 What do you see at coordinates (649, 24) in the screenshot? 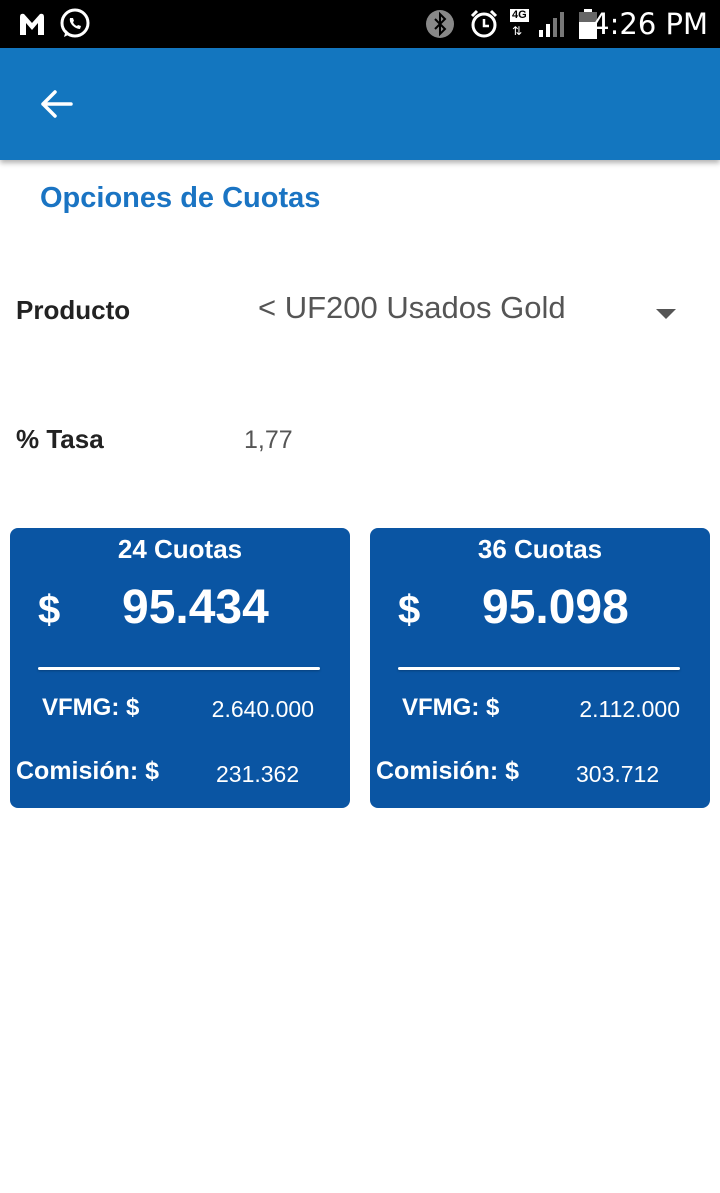
I see `status-time: 4:26 PM` at bounding box center [649, 24].